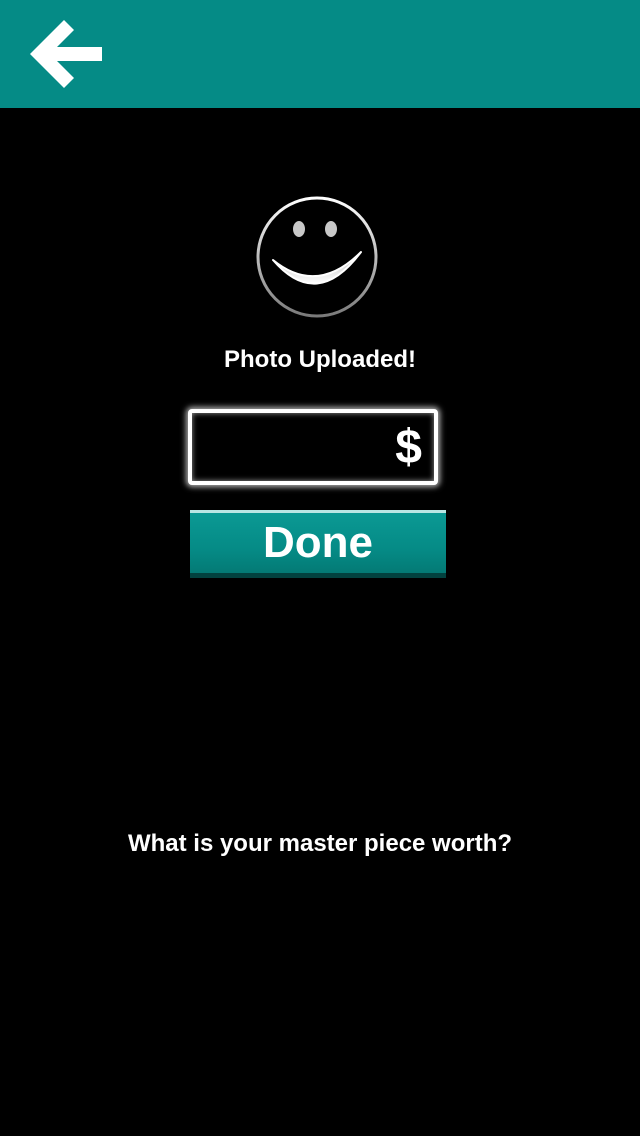  Describe the element at coordinates (317, 257) in the screenshot. I see `smiley-face-icon` at that location.